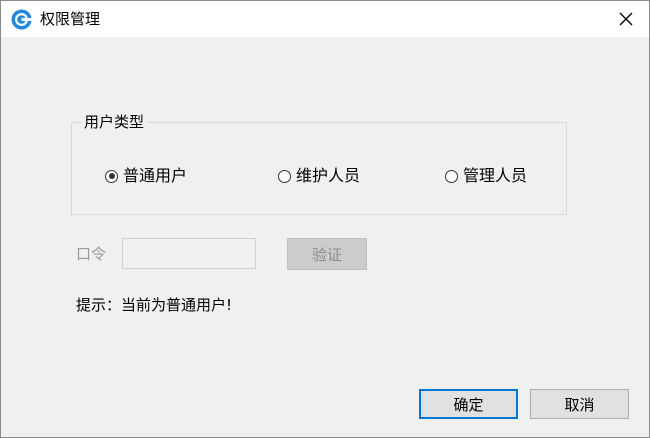 Image resolution: width=650 pixels, height=438 pixels. Describe the element at coordinates (328, 175) in the screenshot. I see `radio-maintenance-staff-label: 维护人员` at that location.